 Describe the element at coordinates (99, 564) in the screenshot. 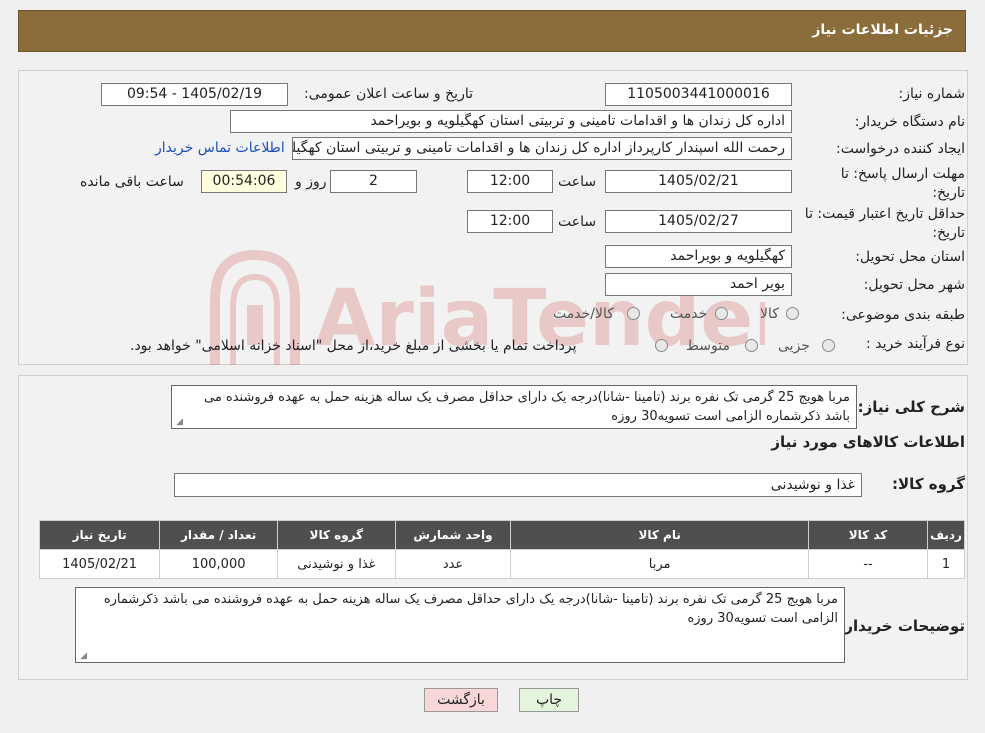

I see `cell-date: 1405/02/21` at that location.